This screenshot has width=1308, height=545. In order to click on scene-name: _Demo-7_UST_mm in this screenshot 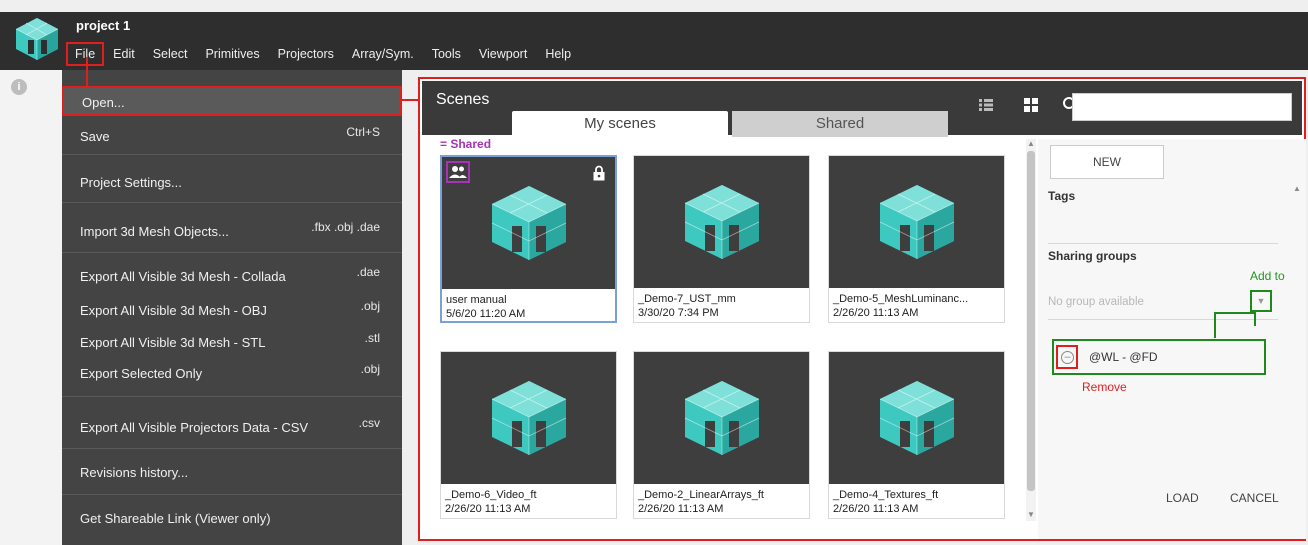, I will do `click(687, 299)`.